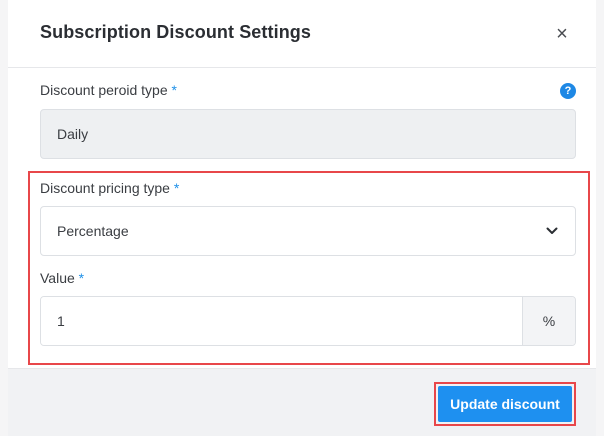  I want to click on close-button: ×, so click(562, 34).